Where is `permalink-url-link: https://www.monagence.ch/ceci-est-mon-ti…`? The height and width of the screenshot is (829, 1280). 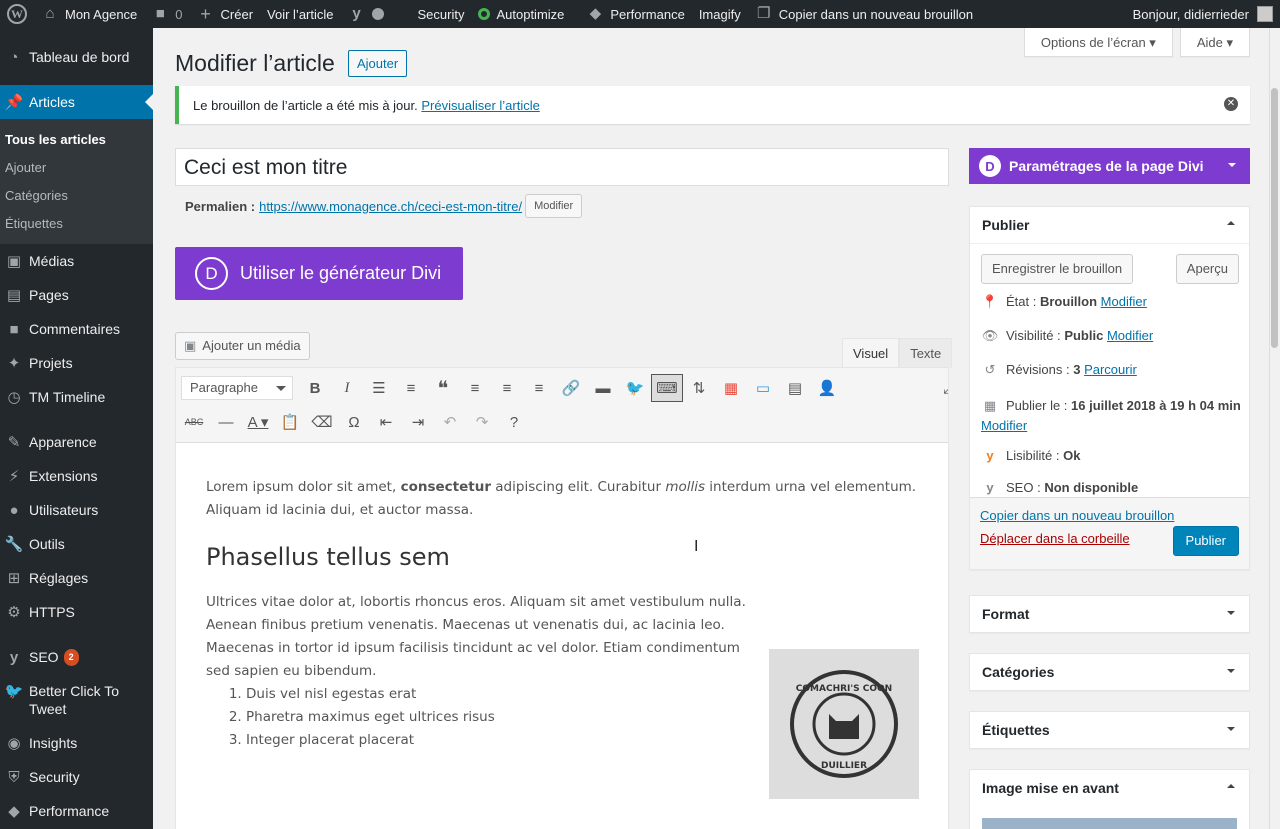 permalink-url-link: https://www.monagence.ch/ceci-est-mon-ti… is located at coordinates (390, 206).